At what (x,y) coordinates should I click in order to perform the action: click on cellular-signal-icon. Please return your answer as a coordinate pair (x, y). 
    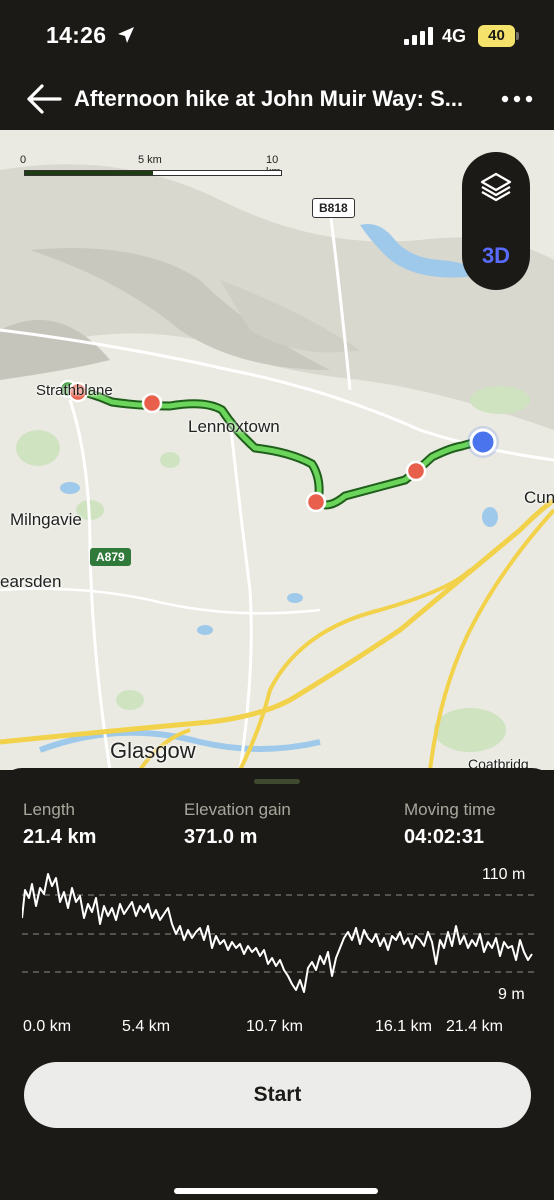
    Looking at the image, I should click on (418, 36).